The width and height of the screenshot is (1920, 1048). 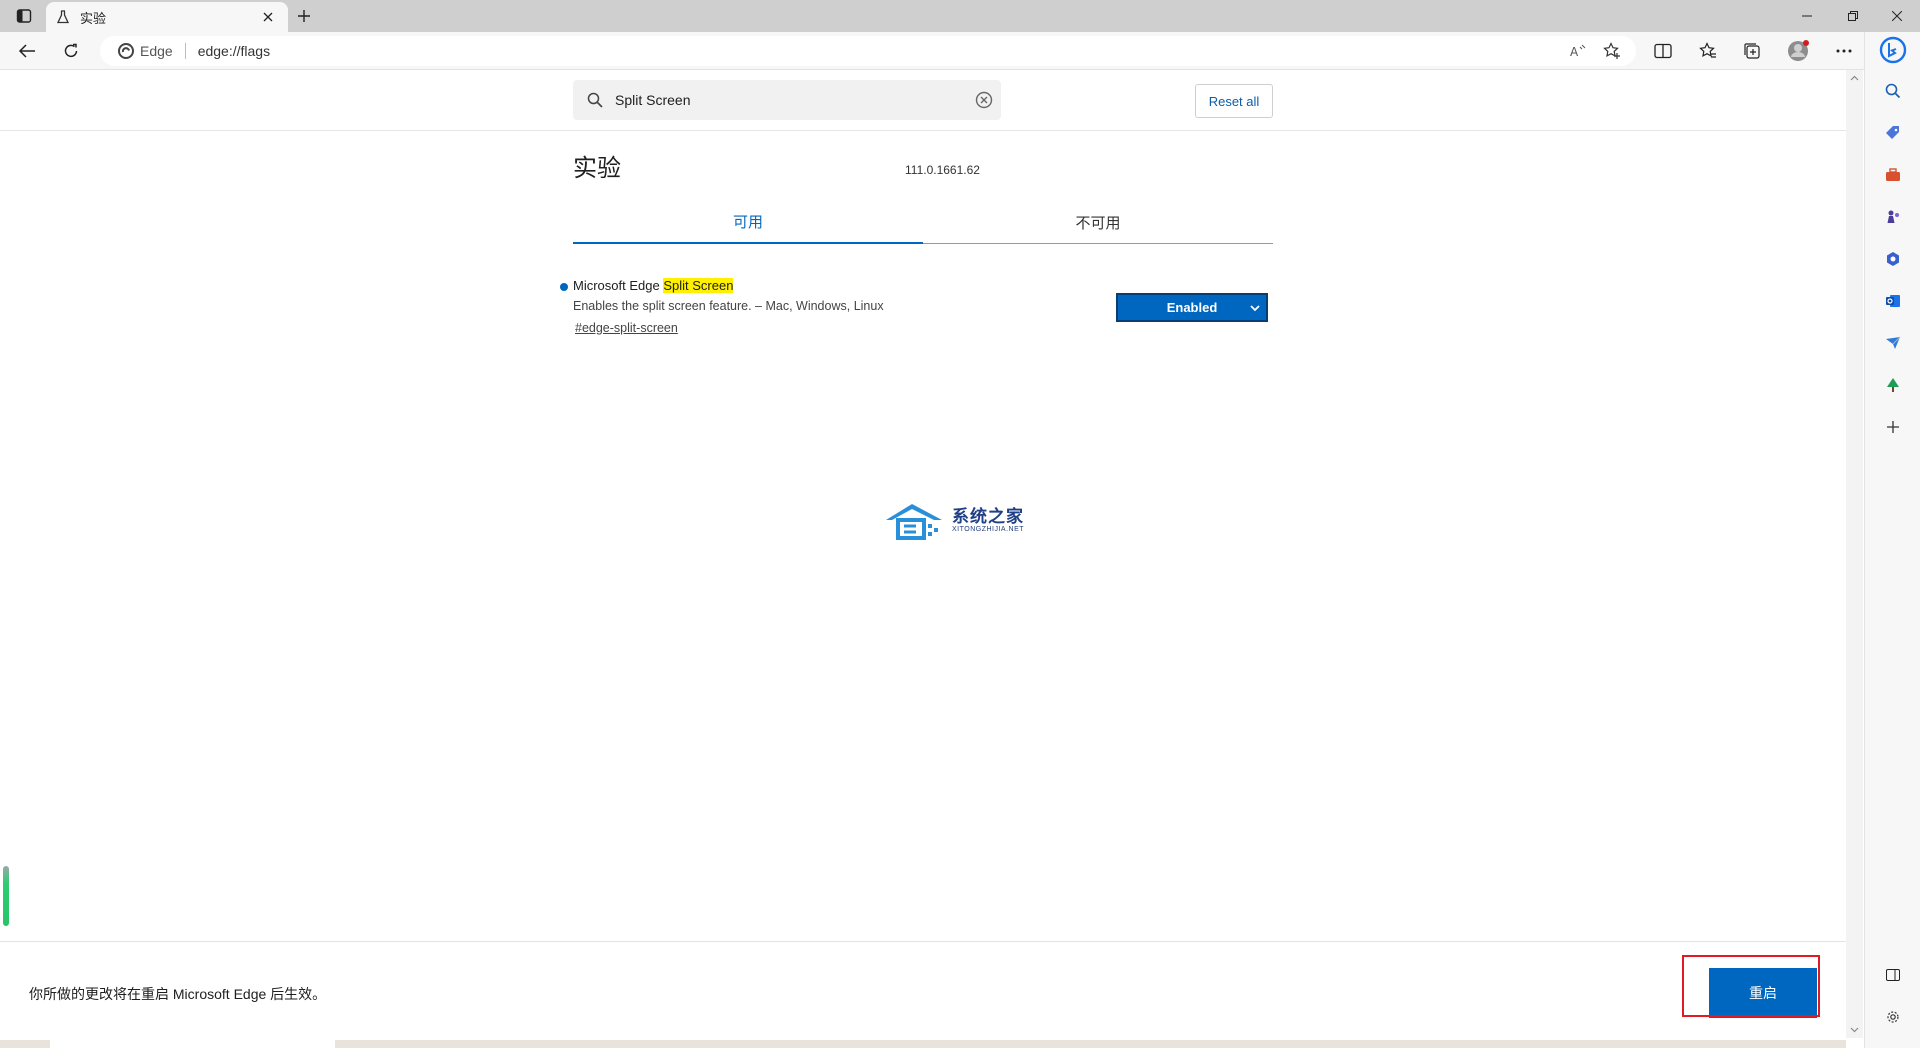 What do you see at coordinates (988, 516) in the screenshot?
I see `watermark-title: 系统之家` at bounding box center [988, 516].